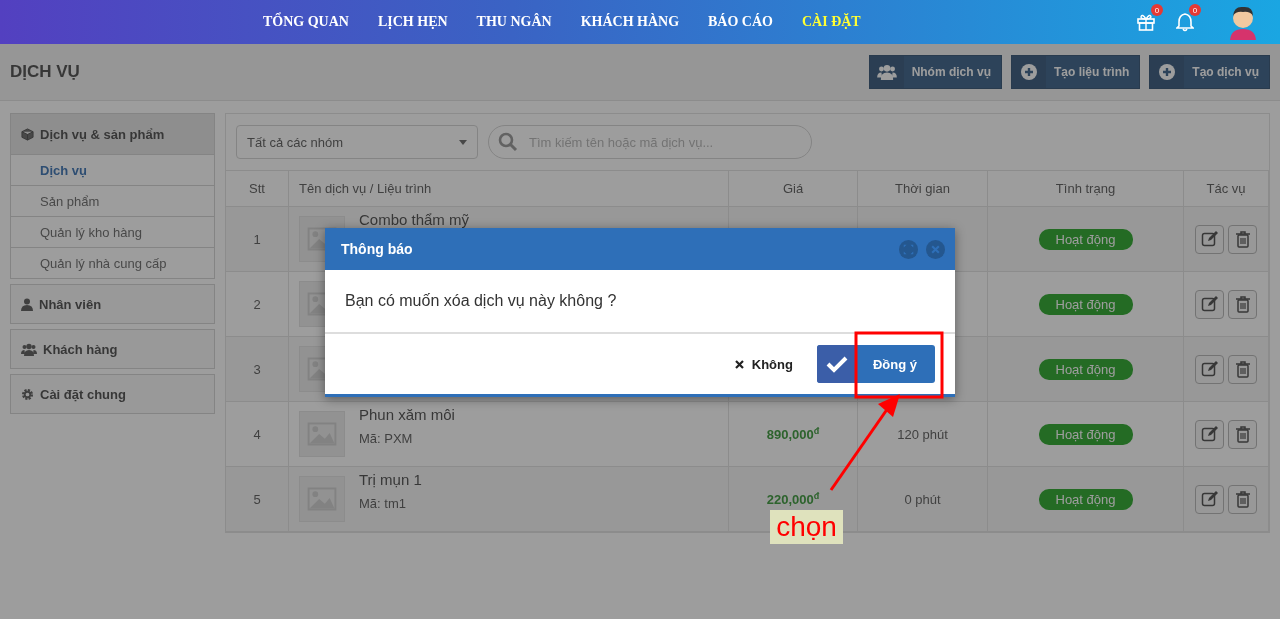 The image size is (1280, 619). What do you see at coordinates (412, 22) in the screenshot?
I see `nav-tab: LỊCH HẸN` at bounding box center [412, 22].